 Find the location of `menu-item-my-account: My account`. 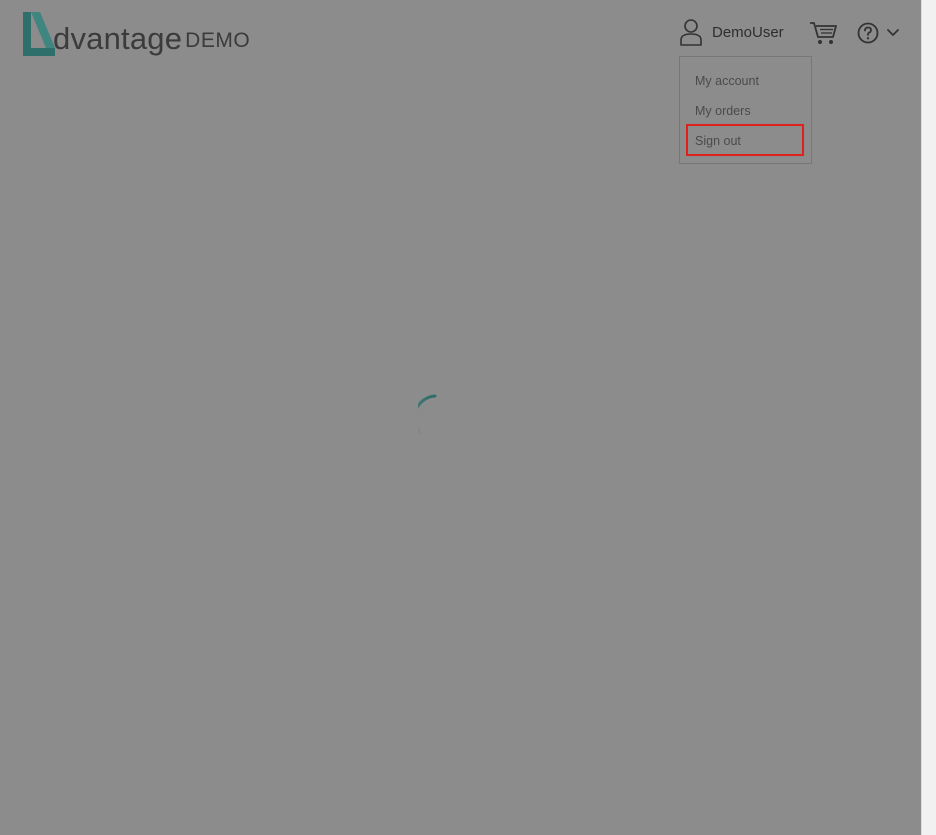

menu-item-my-account: My account is located at coordinates (727, 81).